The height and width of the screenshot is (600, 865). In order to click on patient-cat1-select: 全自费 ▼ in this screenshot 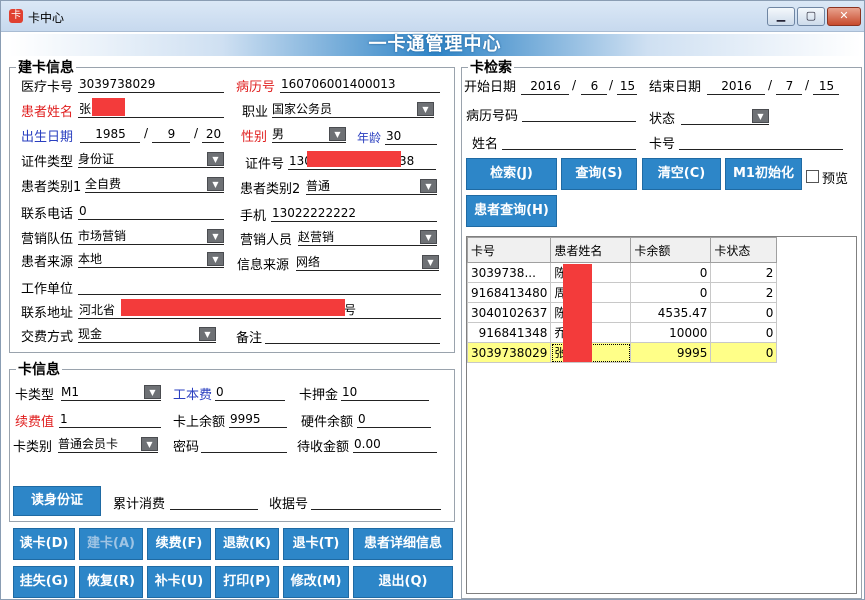, I will do `click(154, 184)`.